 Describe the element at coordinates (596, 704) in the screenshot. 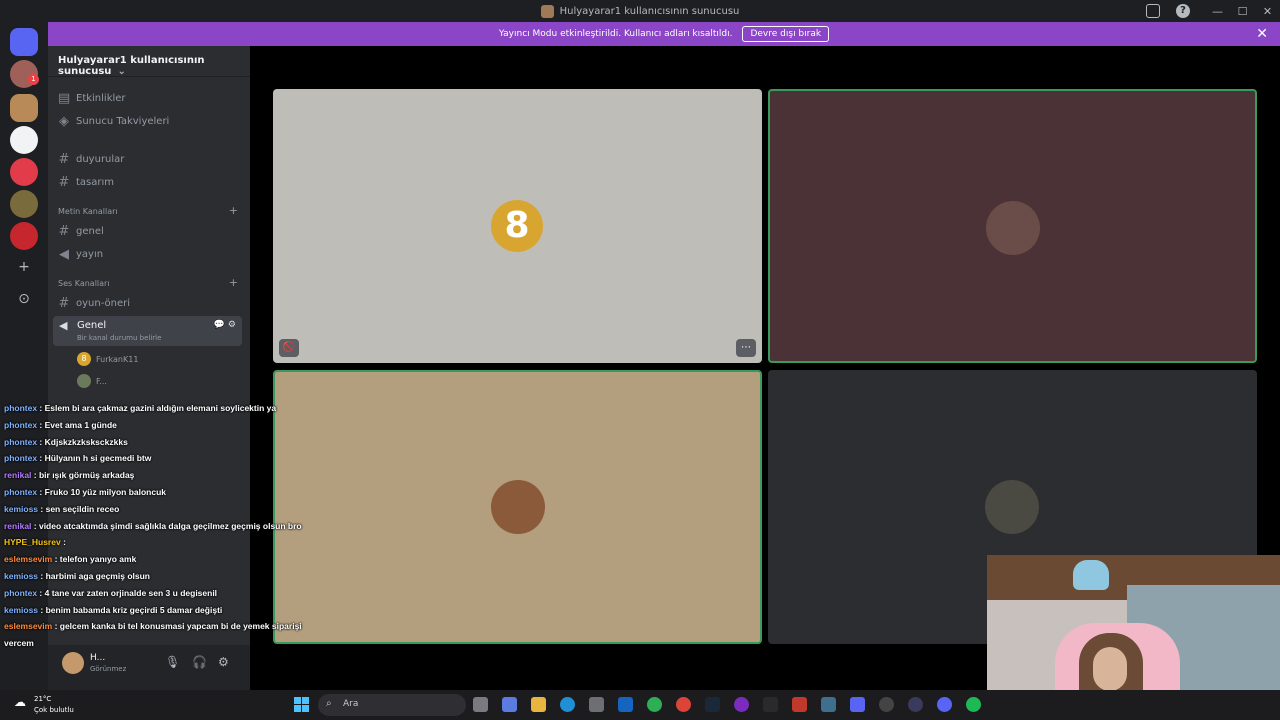

I see `store-icon` at that location.